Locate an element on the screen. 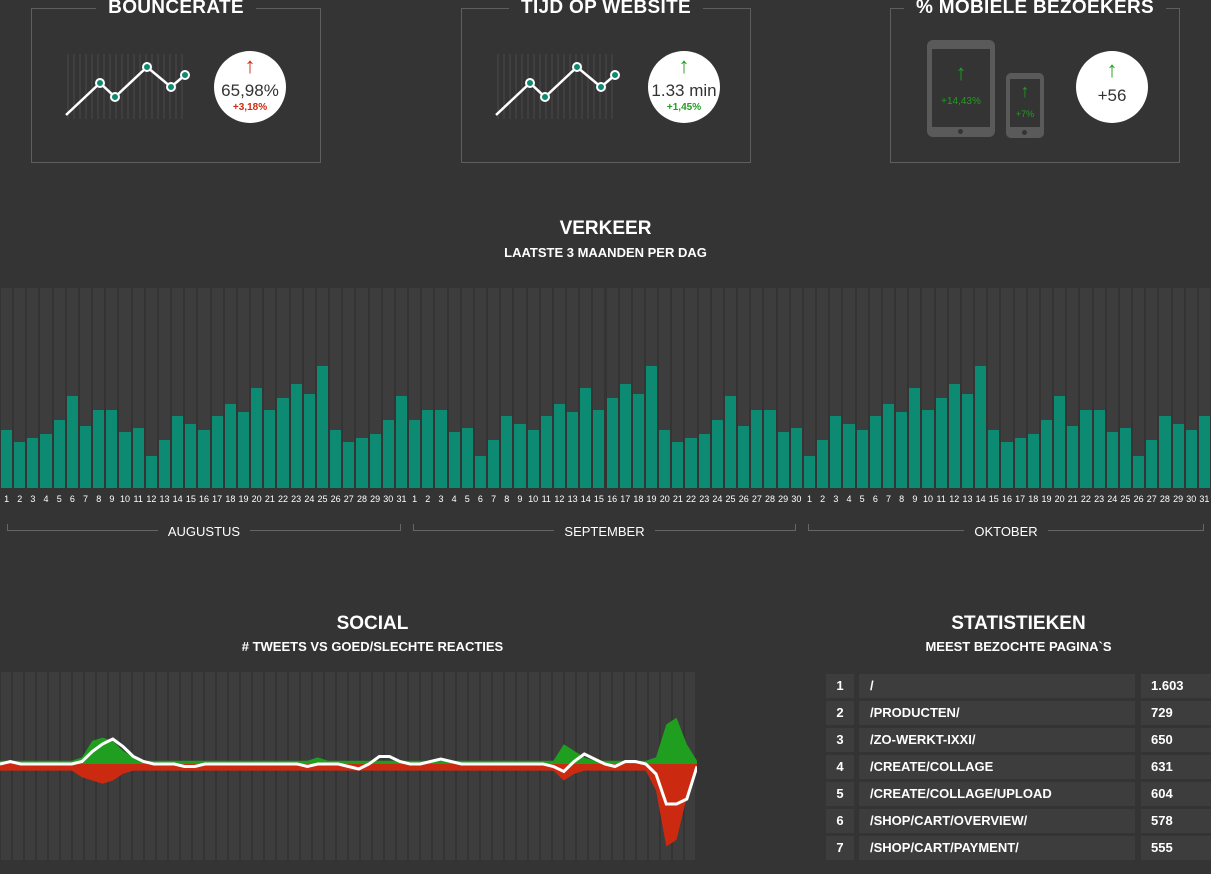 The height and width of the screenshot is (874, 1211). day-label: 6 is located at coordinates (72, 499).